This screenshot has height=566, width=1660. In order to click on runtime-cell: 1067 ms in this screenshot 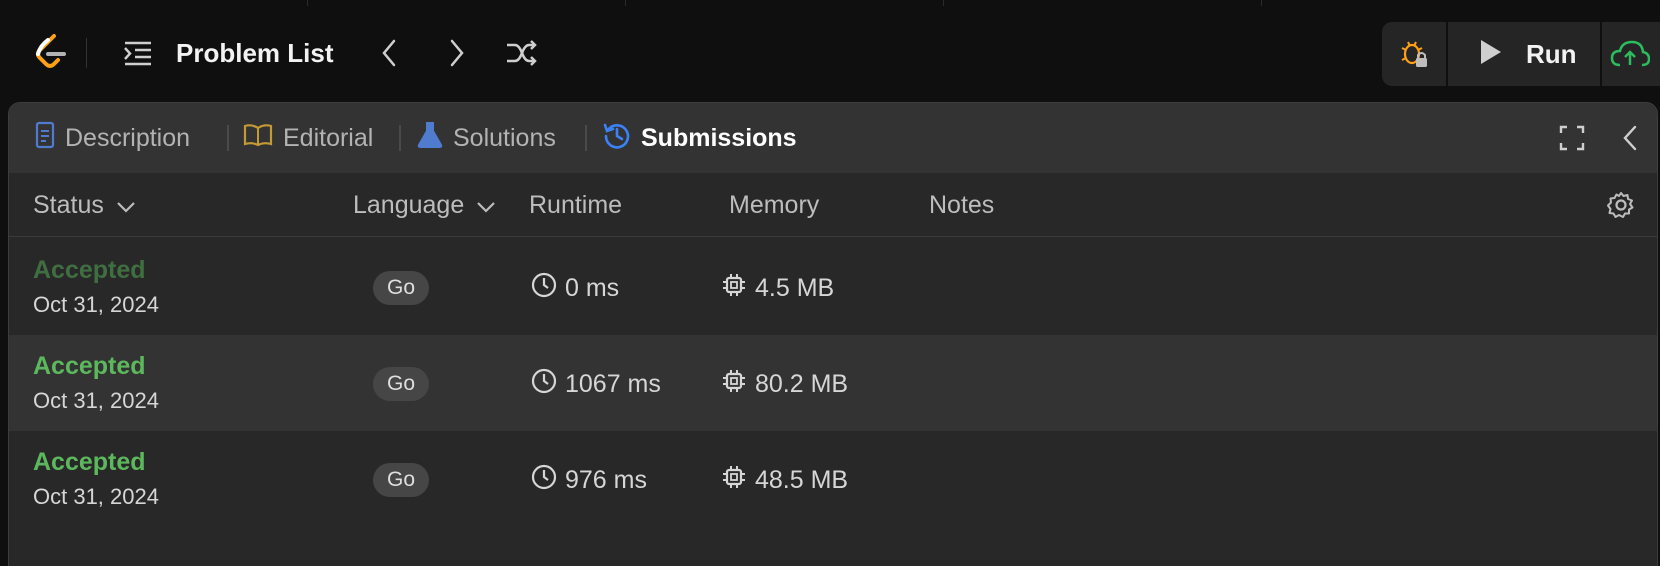, I will do `click(596, 384)`.